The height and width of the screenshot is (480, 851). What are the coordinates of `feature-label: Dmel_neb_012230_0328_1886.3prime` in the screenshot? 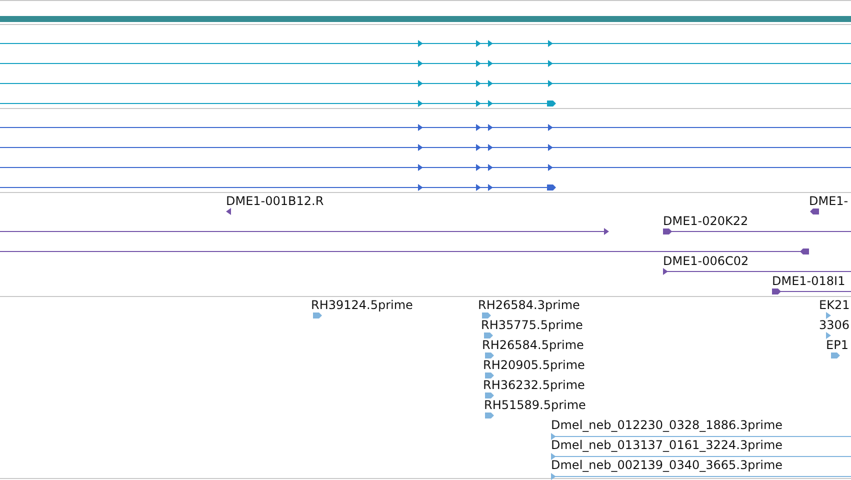 It's located at (667, 425).